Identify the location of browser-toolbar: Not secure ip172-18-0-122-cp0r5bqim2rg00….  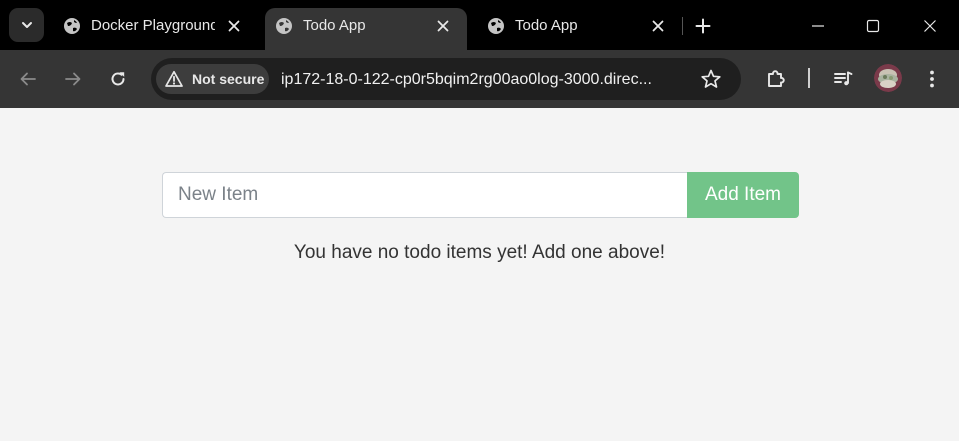
(479, 79).